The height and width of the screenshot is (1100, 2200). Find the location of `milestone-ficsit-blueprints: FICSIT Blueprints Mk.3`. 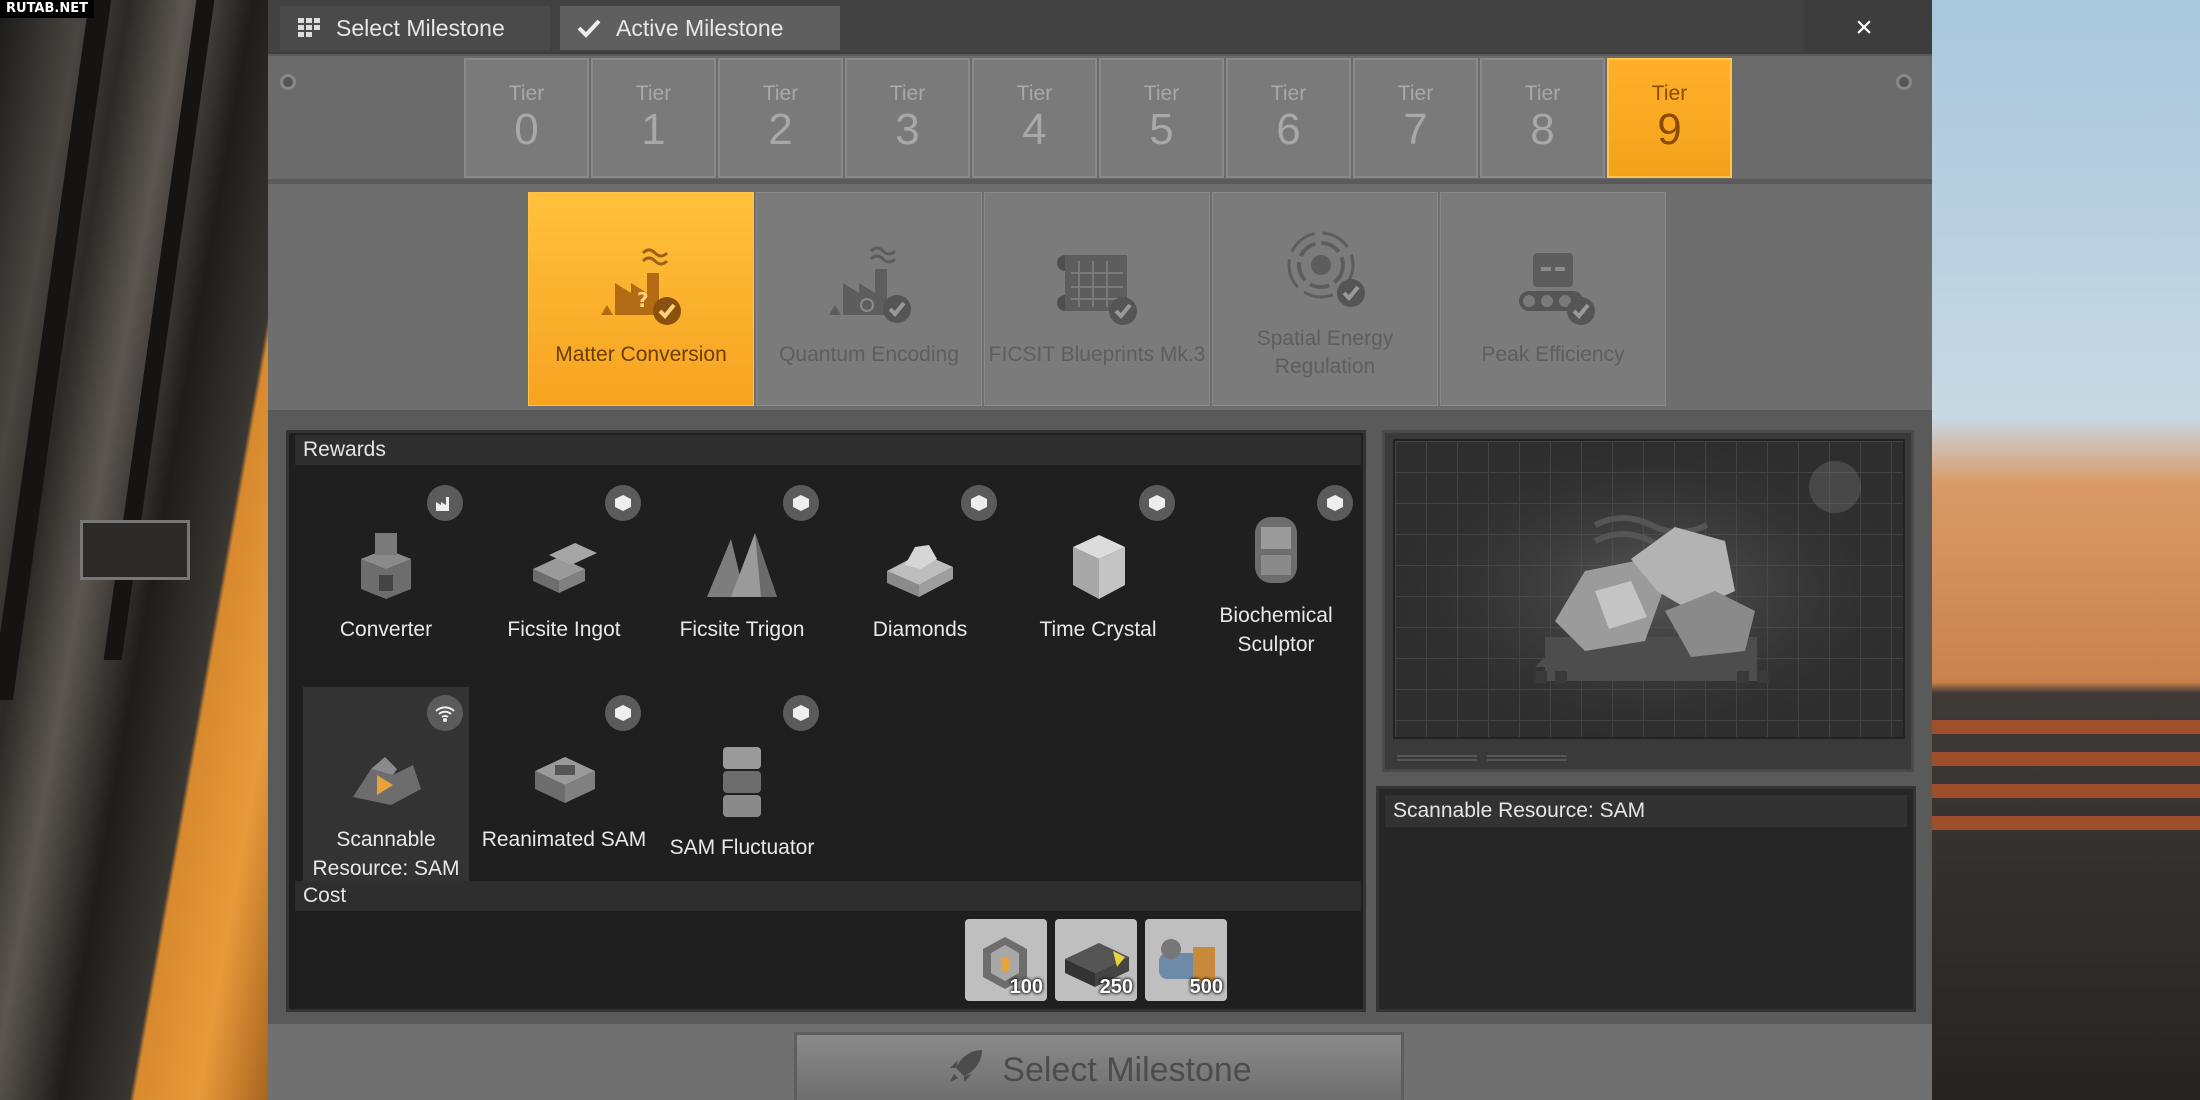

milestone-ficsit-blueprints: FICSIT Blueprints Mk.3 is located at coordinates (1097, 299).